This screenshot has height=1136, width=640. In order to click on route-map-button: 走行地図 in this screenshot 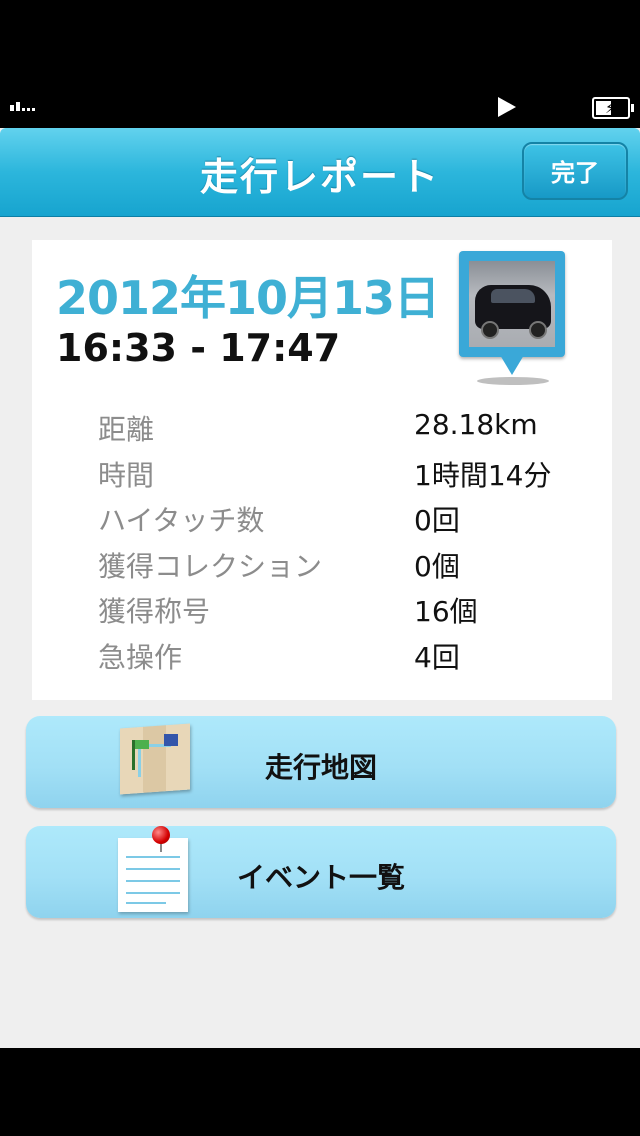, I will do `click(321, 762)`.